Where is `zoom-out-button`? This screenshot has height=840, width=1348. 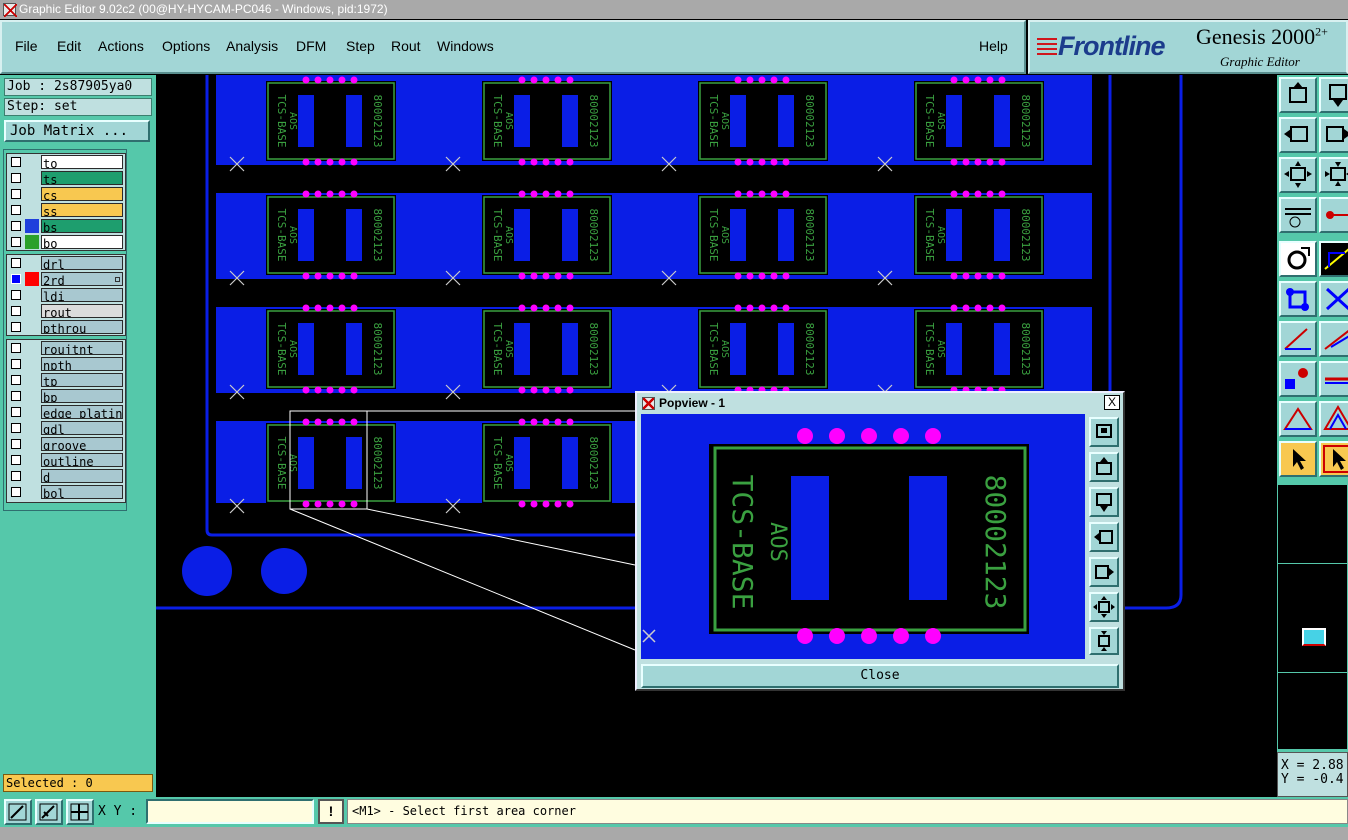 zoom-out-button is located at coordinates (1298, 175).